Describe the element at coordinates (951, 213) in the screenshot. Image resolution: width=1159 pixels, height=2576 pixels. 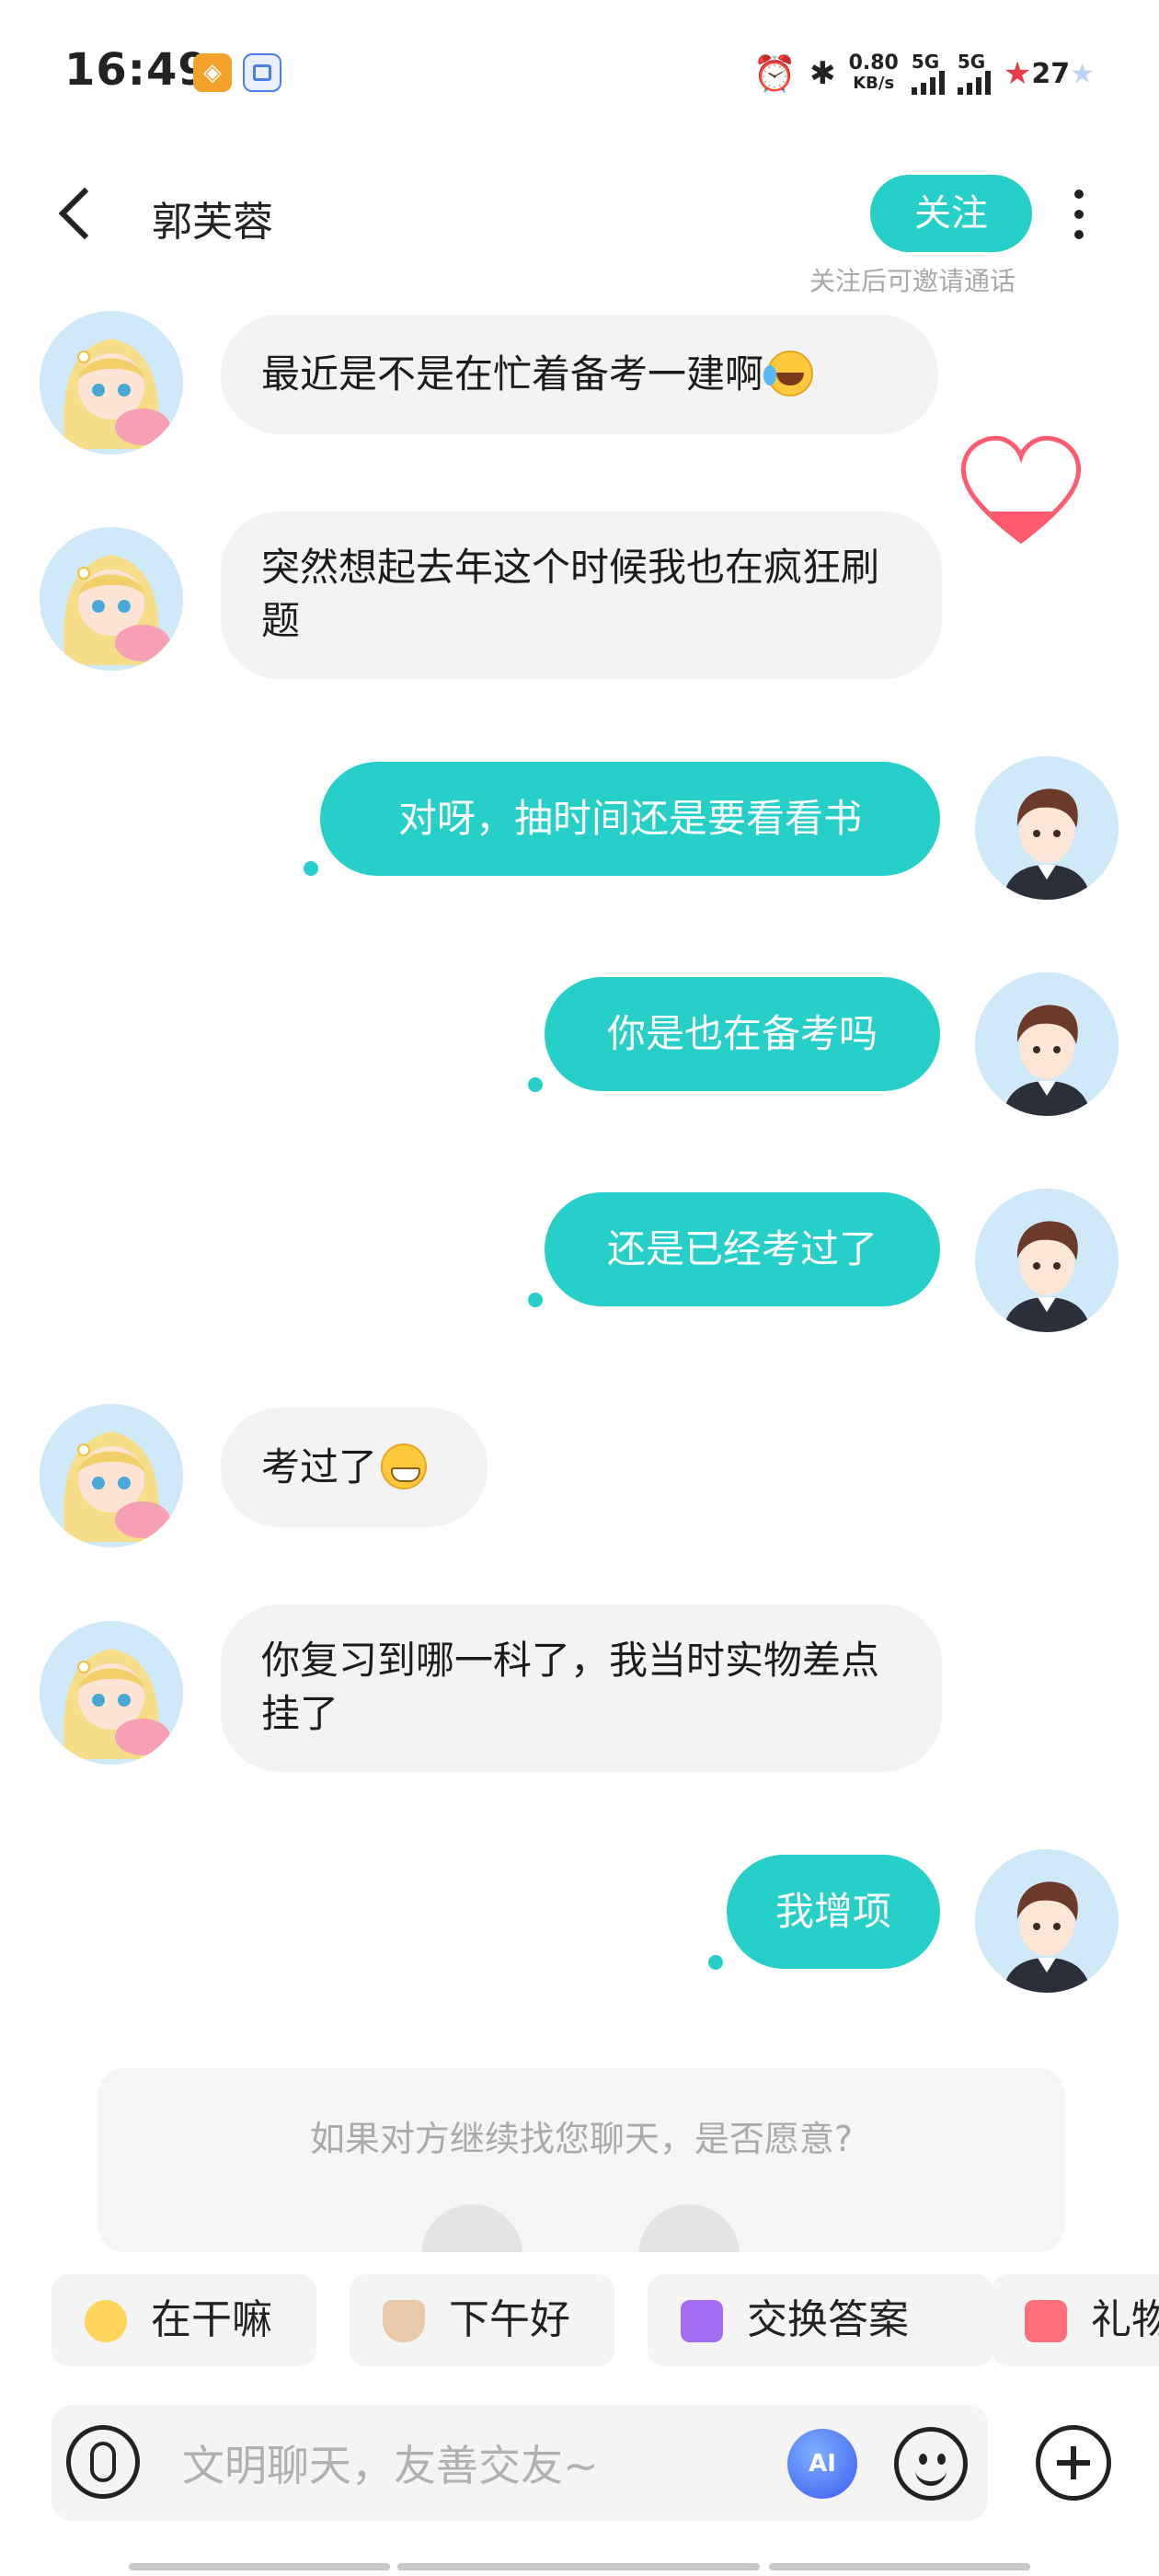
I see `follow-button: 关注` at that location.